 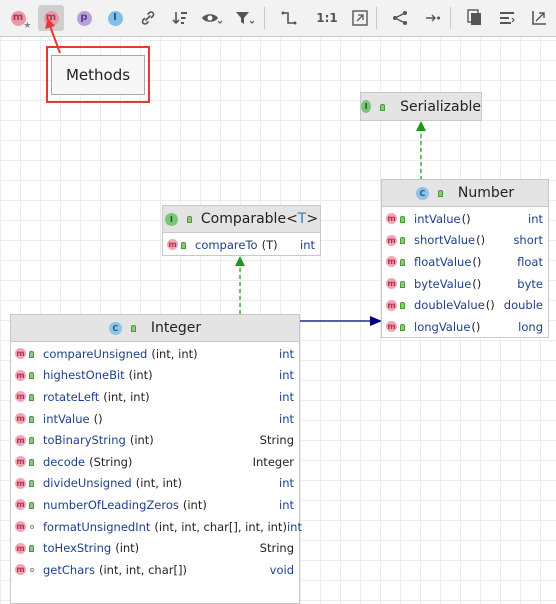 I want to click on node-header: C Integer, so click(x=155, y=328).